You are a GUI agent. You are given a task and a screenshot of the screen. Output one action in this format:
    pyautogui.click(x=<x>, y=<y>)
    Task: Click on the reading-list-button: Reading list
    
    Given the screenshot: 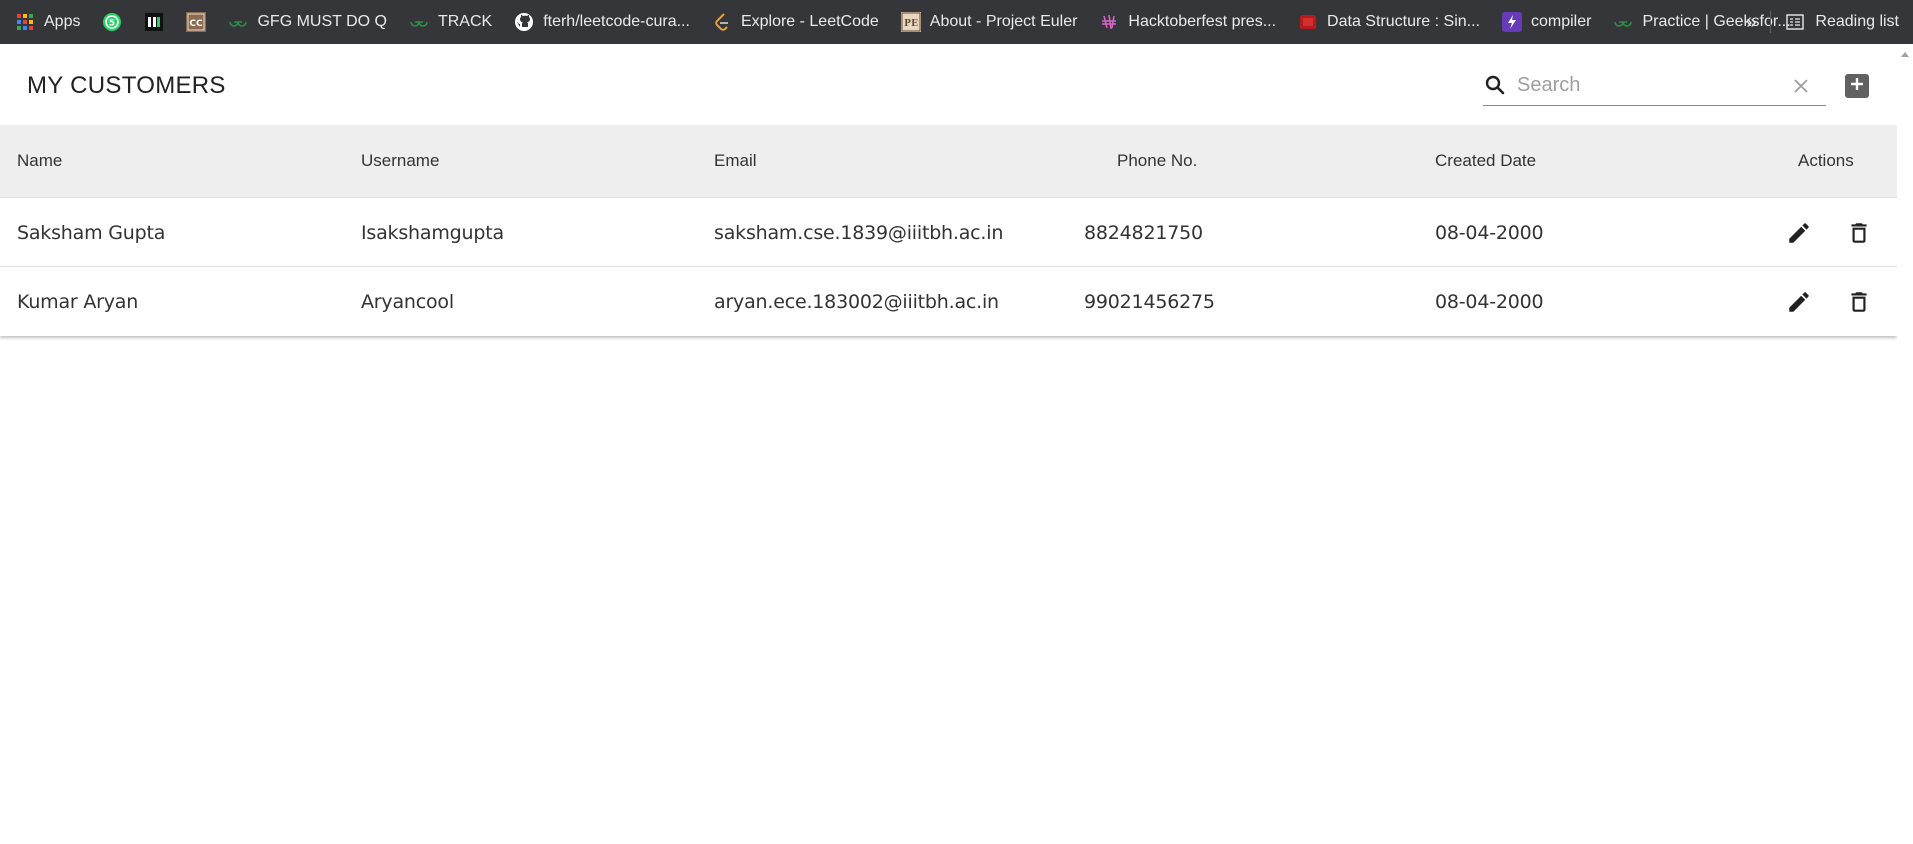 What is the action you would take?
    pyautogui.click(x=1842, y=22)
    